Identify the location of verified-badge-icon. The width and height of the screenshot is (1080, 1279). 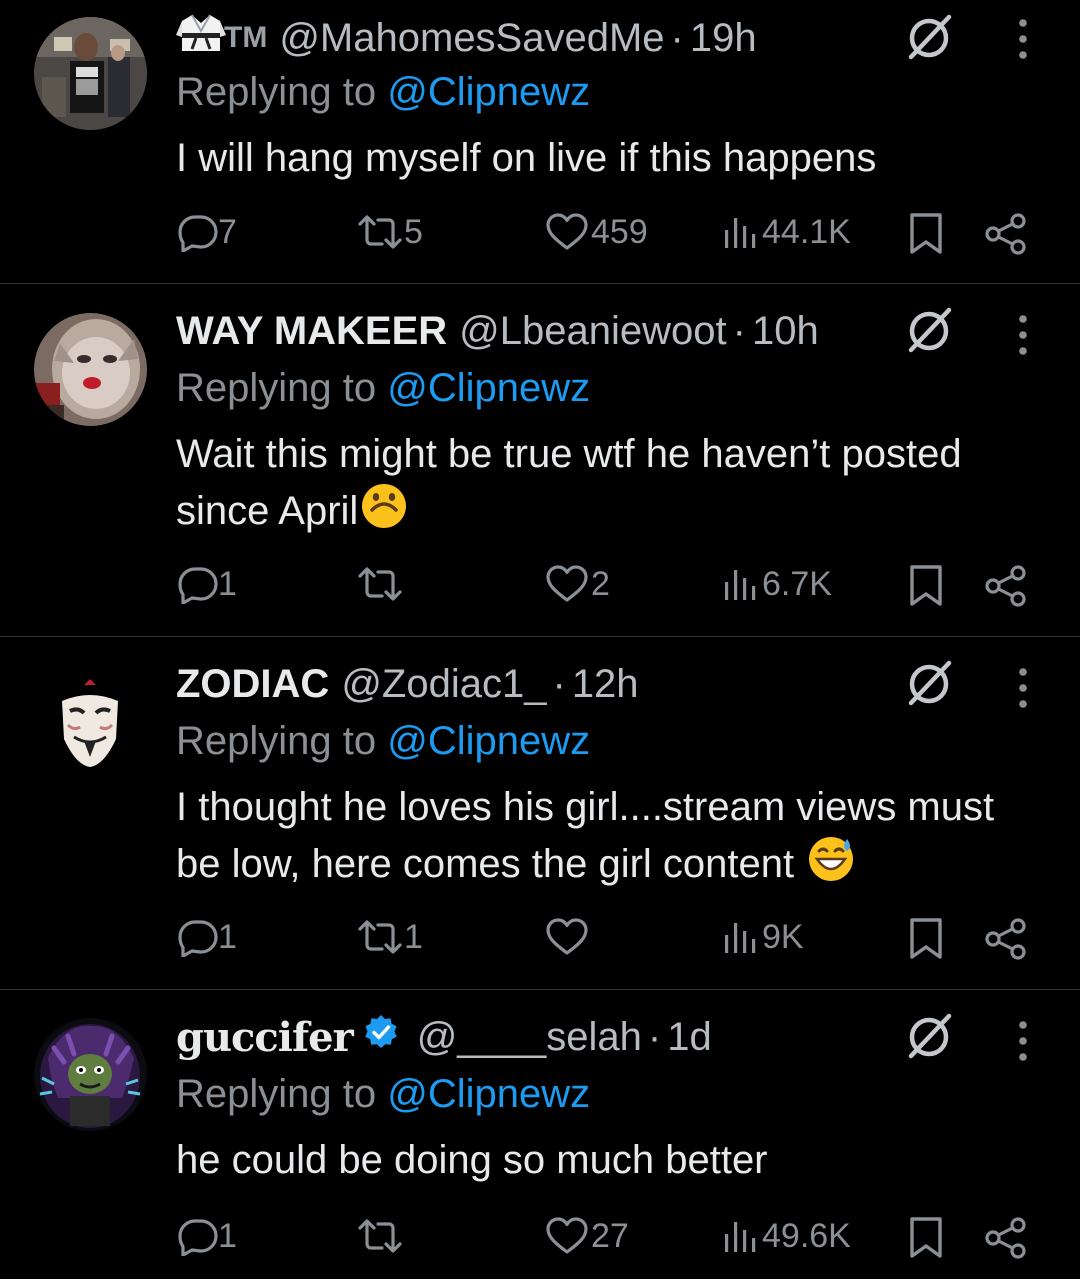
(381, 1037).